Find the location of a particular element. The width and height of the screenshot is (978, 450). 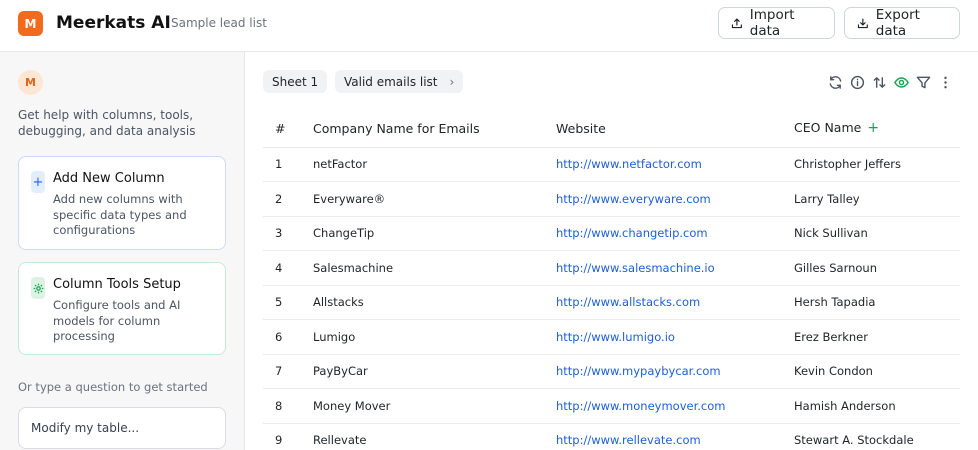

website-link: http://www.allstacks.com is located at coordinates (675, 302).